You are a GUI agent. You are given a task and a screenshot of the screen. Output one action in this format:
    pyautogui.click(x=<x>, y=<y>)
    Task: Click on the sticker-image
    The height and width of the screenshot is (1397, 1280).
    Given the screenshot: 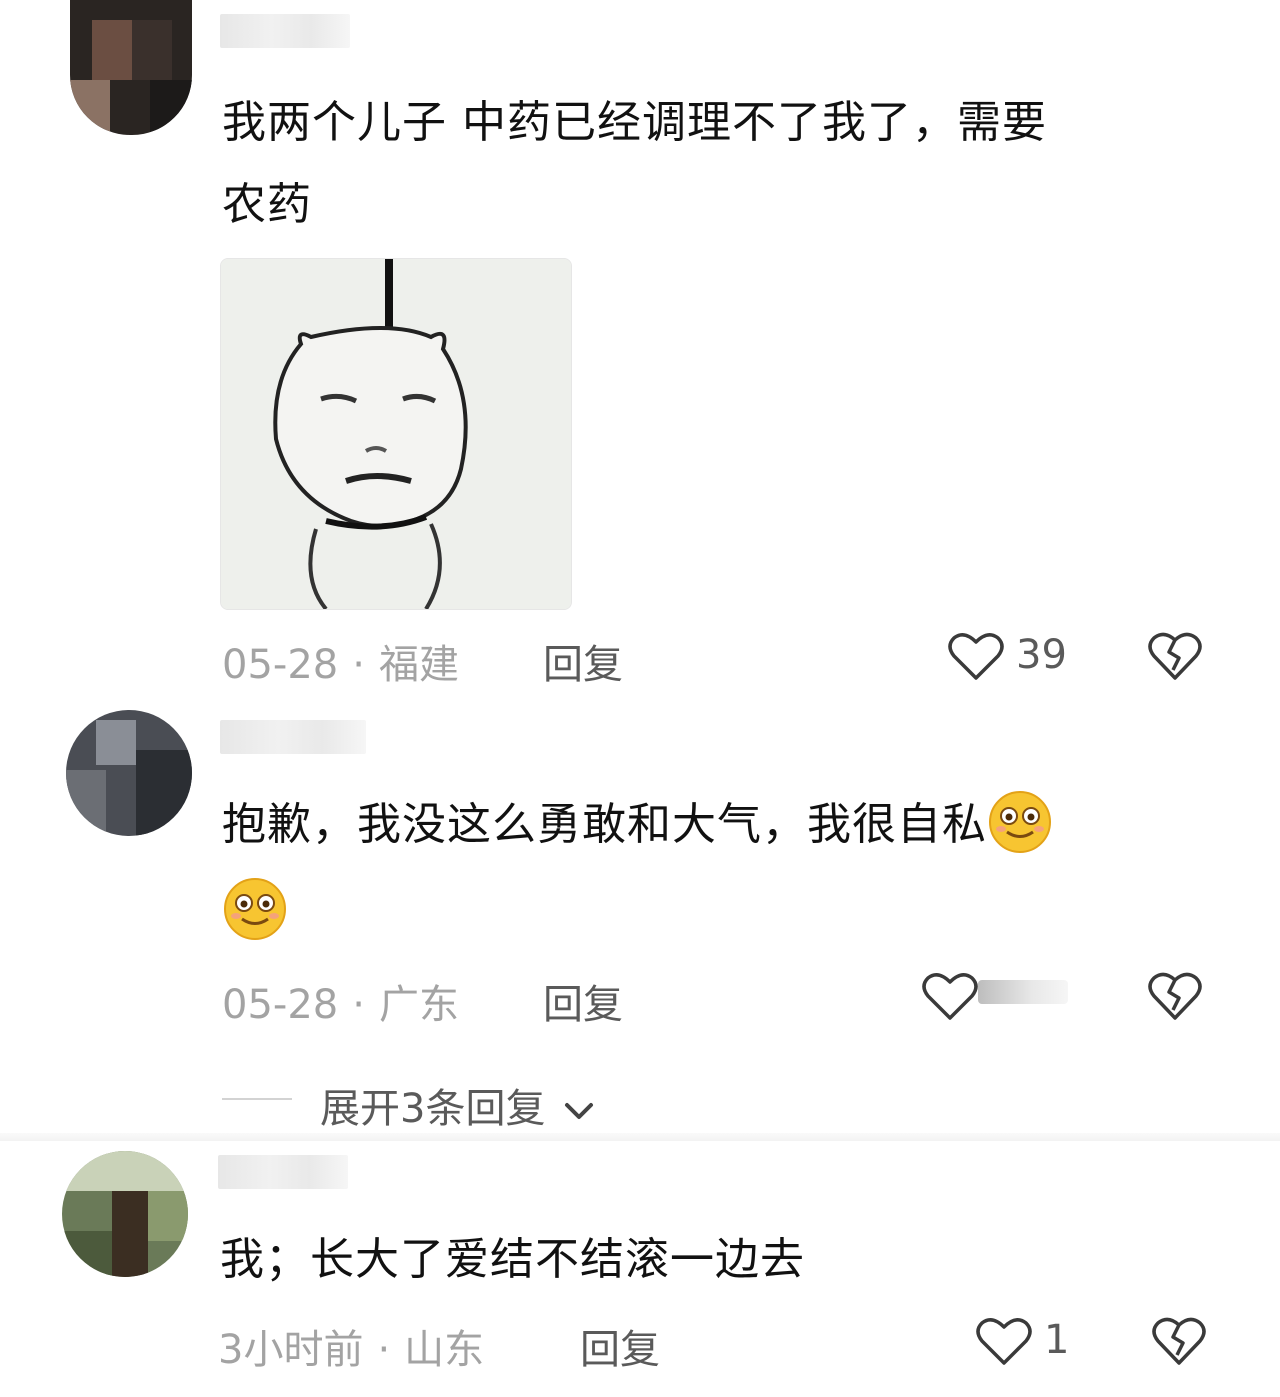 What is the action you would take?
    pyautogui.click(x=396, y=434)
    